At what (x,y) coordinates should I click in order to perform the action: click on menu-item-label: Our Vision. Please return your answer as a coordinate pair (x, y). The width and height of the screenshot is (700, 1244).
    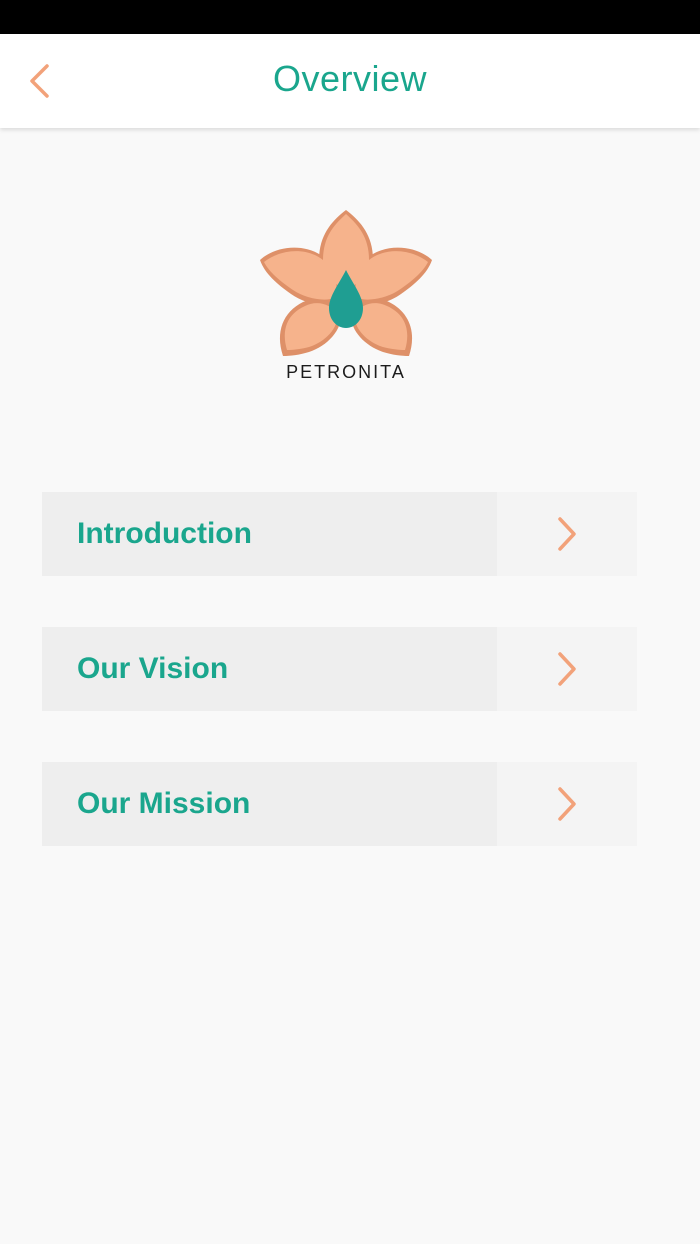
    Looking at the image, I should click on (153, 668).